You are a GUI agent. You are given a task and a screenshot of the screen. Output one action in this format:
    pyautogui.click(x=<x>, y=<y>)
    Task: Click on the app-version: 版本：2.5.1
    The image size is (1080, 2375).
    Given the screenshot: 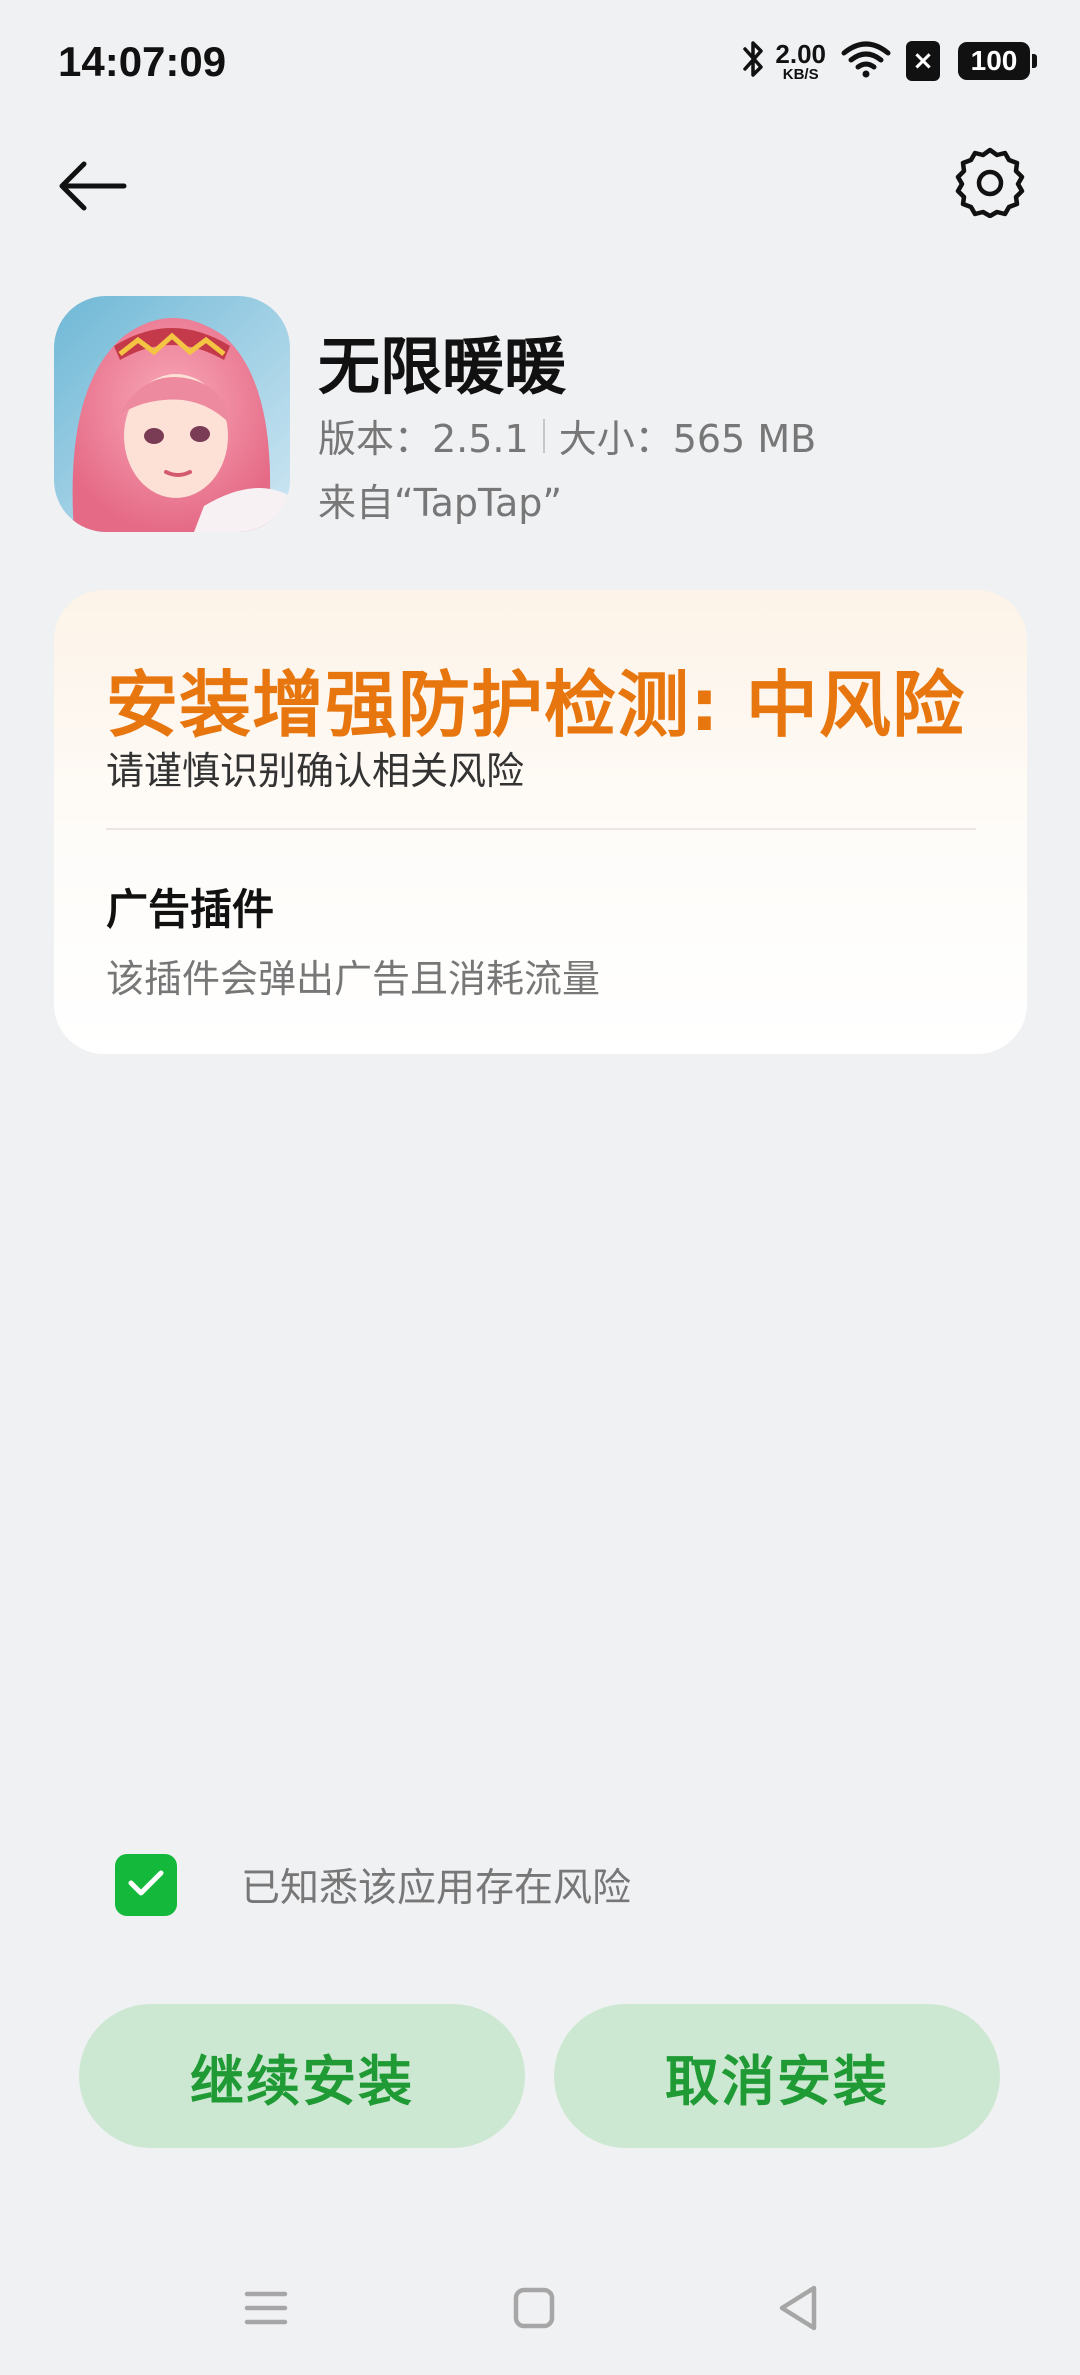 What is the action you would take?
    pyautogui.click(x=423, y=439)
    